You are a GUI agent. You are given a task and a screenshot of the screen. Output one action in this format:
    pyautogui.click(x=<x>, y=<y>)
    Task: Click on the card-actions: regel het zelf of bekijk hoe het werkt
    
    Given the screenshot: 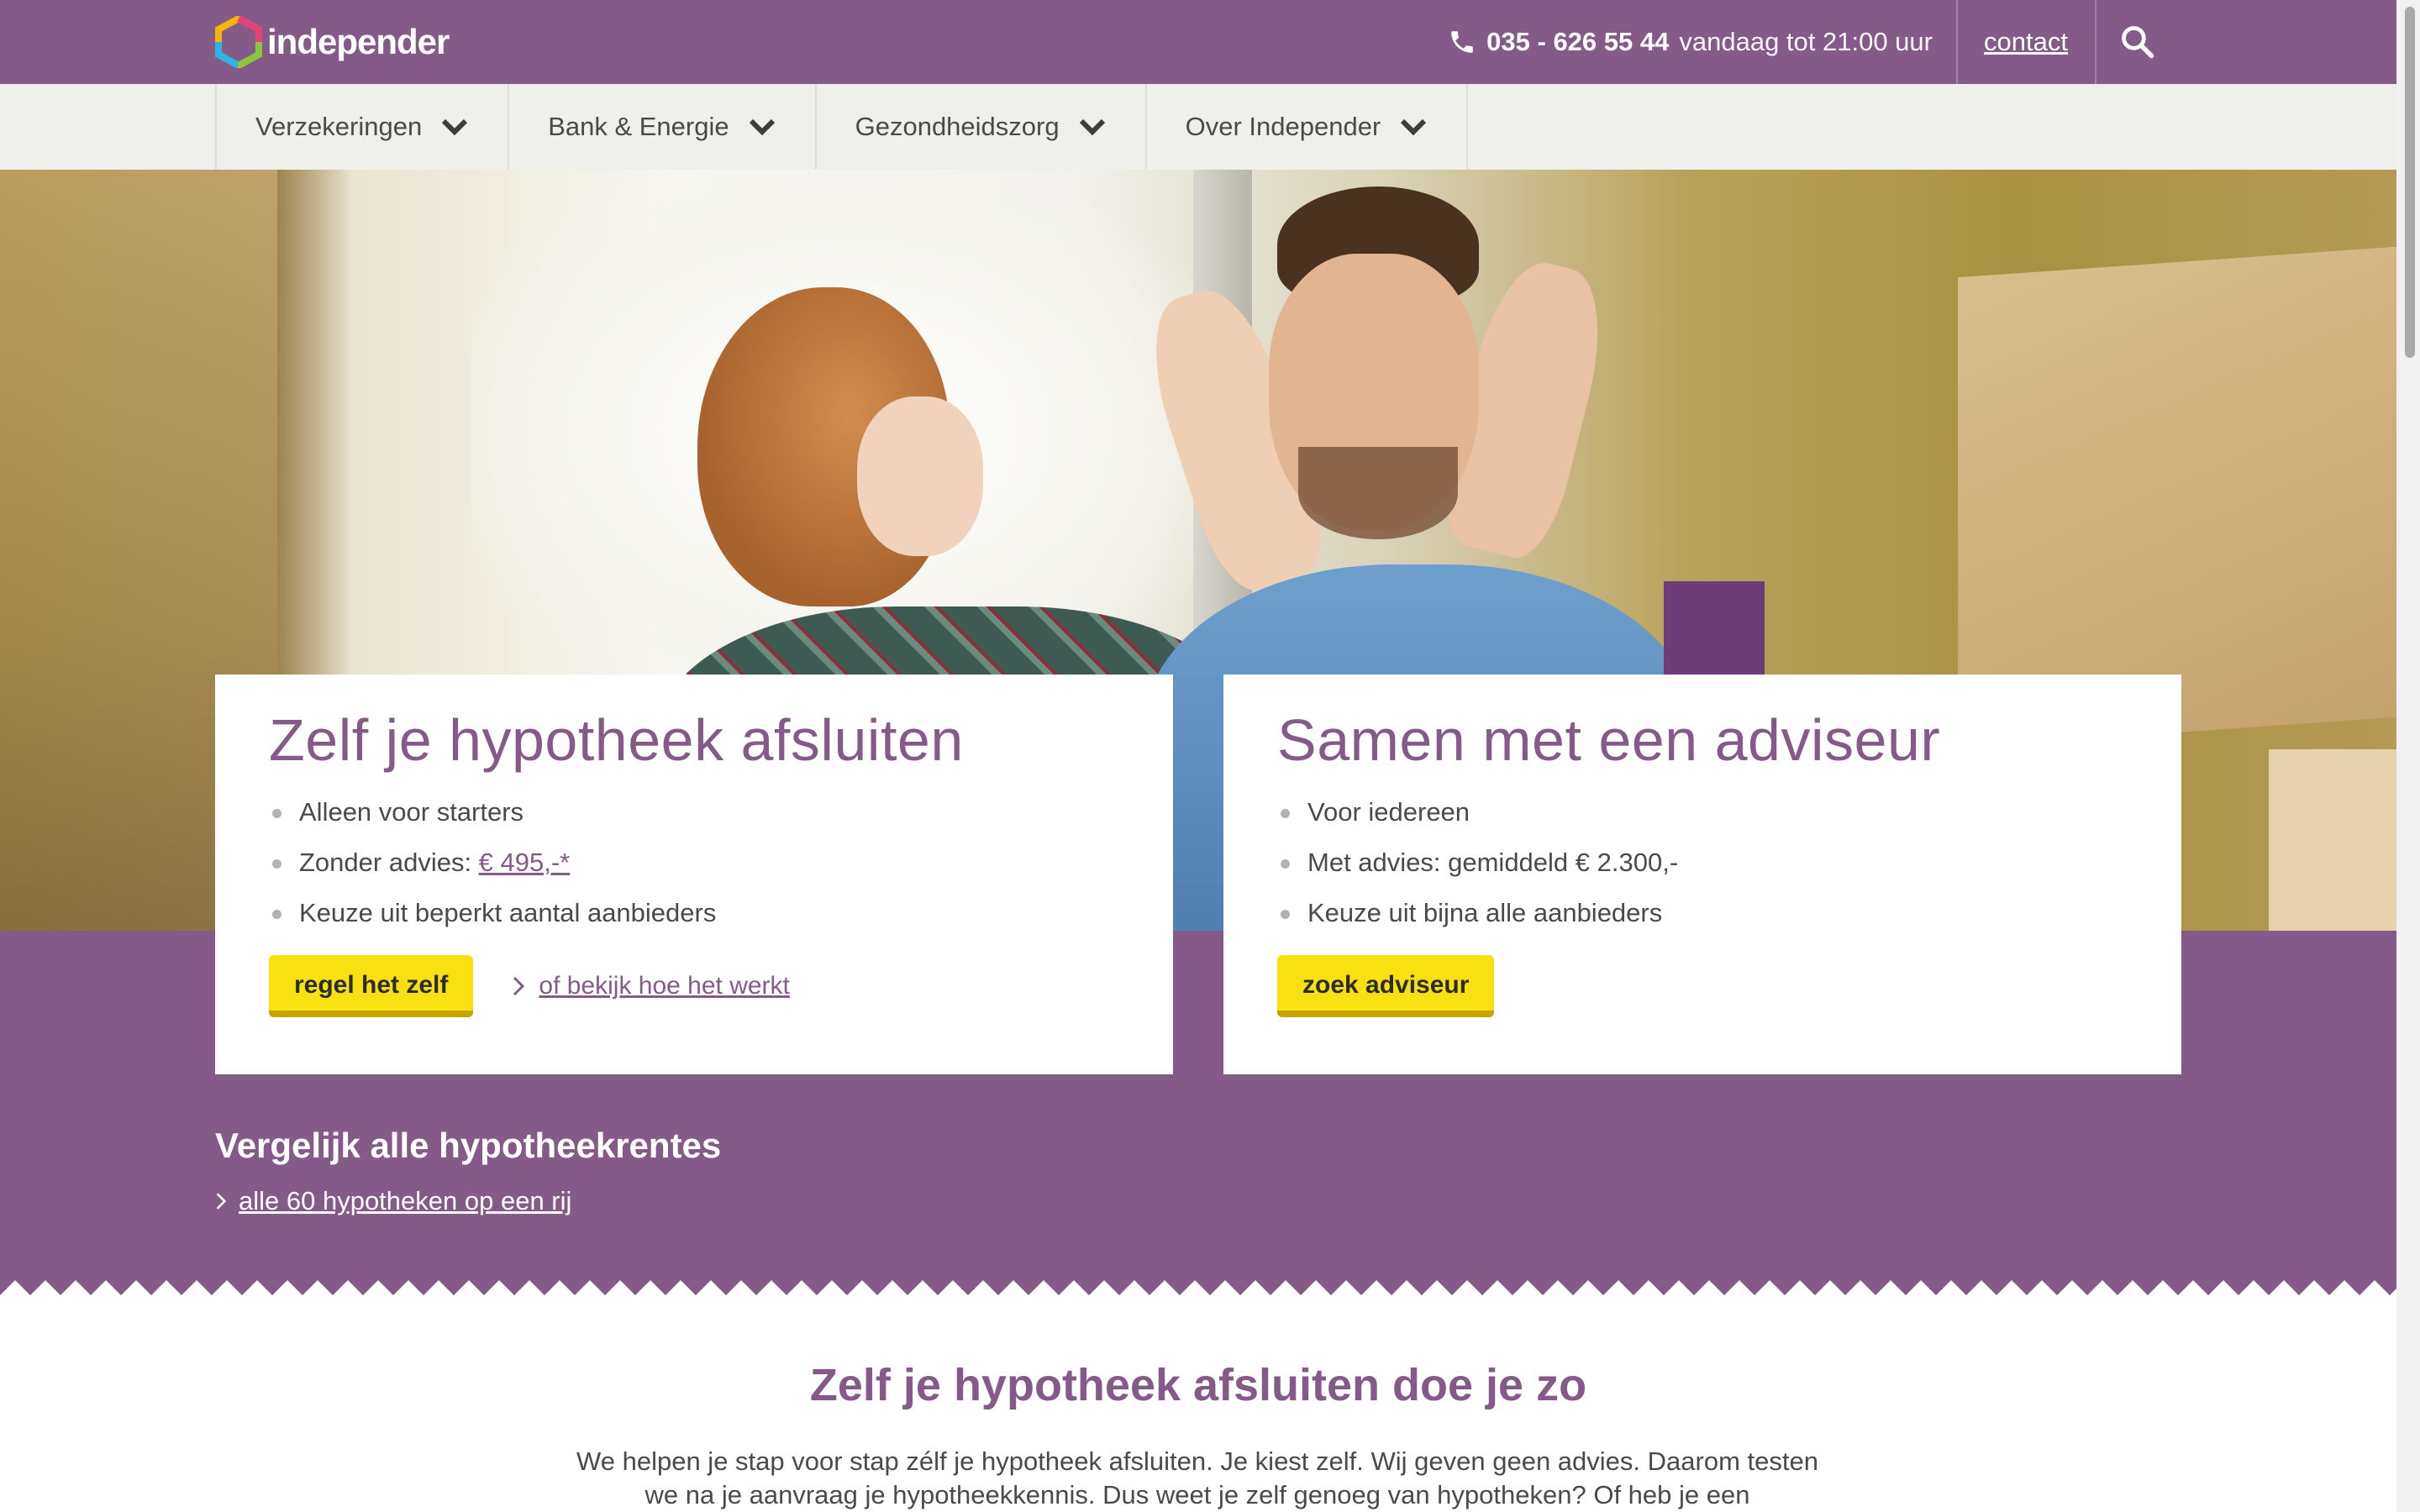 What is the action you would take?
    pyautogui.click(x=529, y=986)
    